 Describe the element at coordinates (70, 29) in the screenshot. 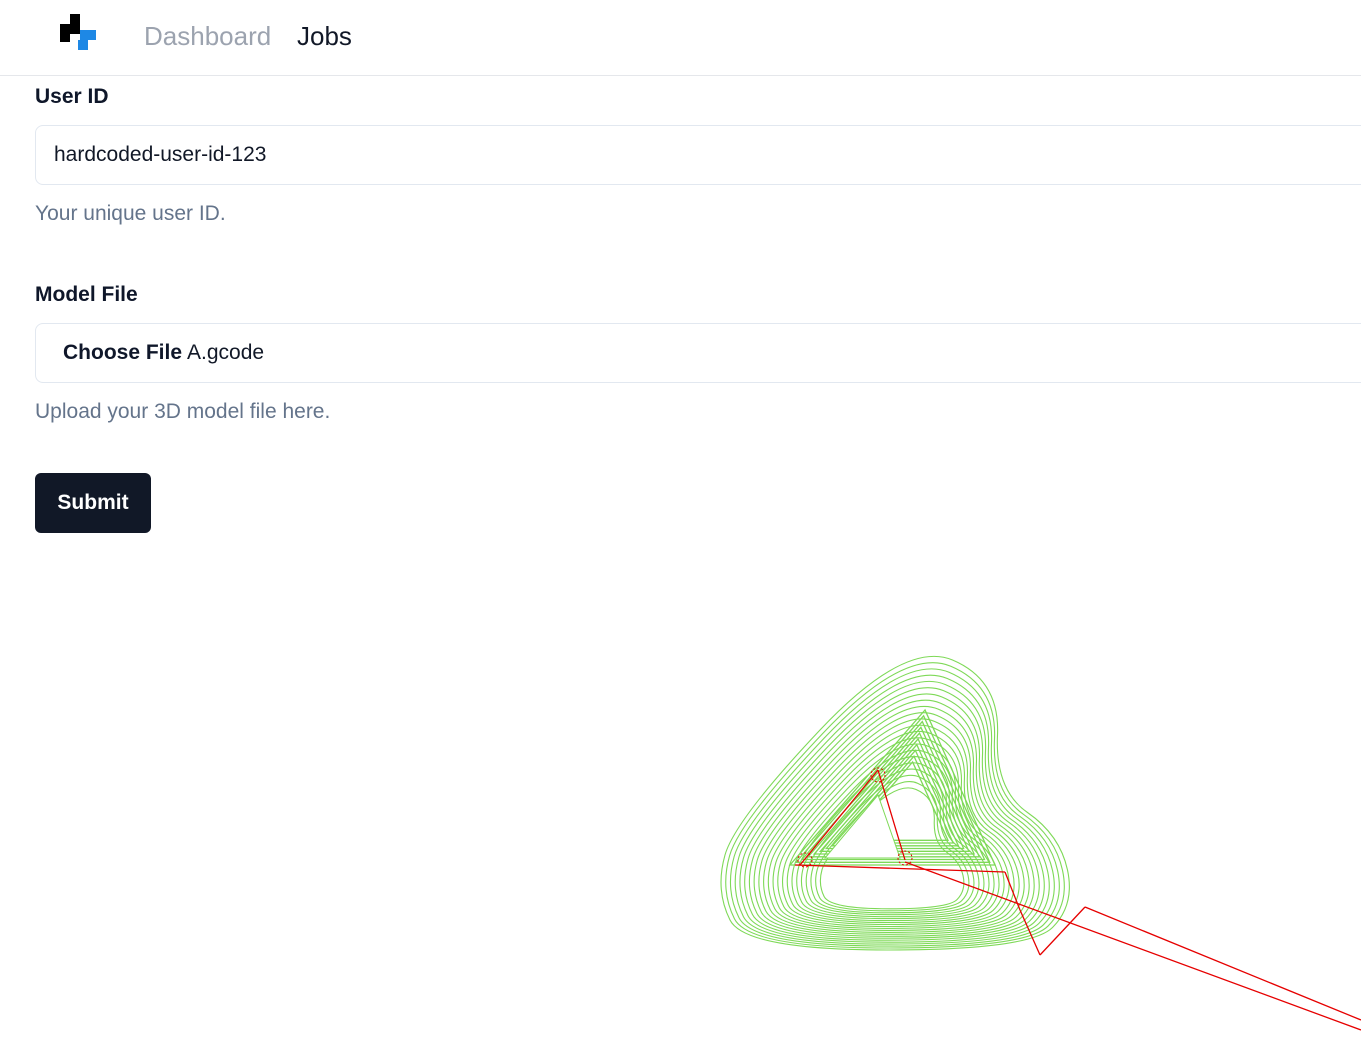

I see `logo-dark-block-left` at that location.